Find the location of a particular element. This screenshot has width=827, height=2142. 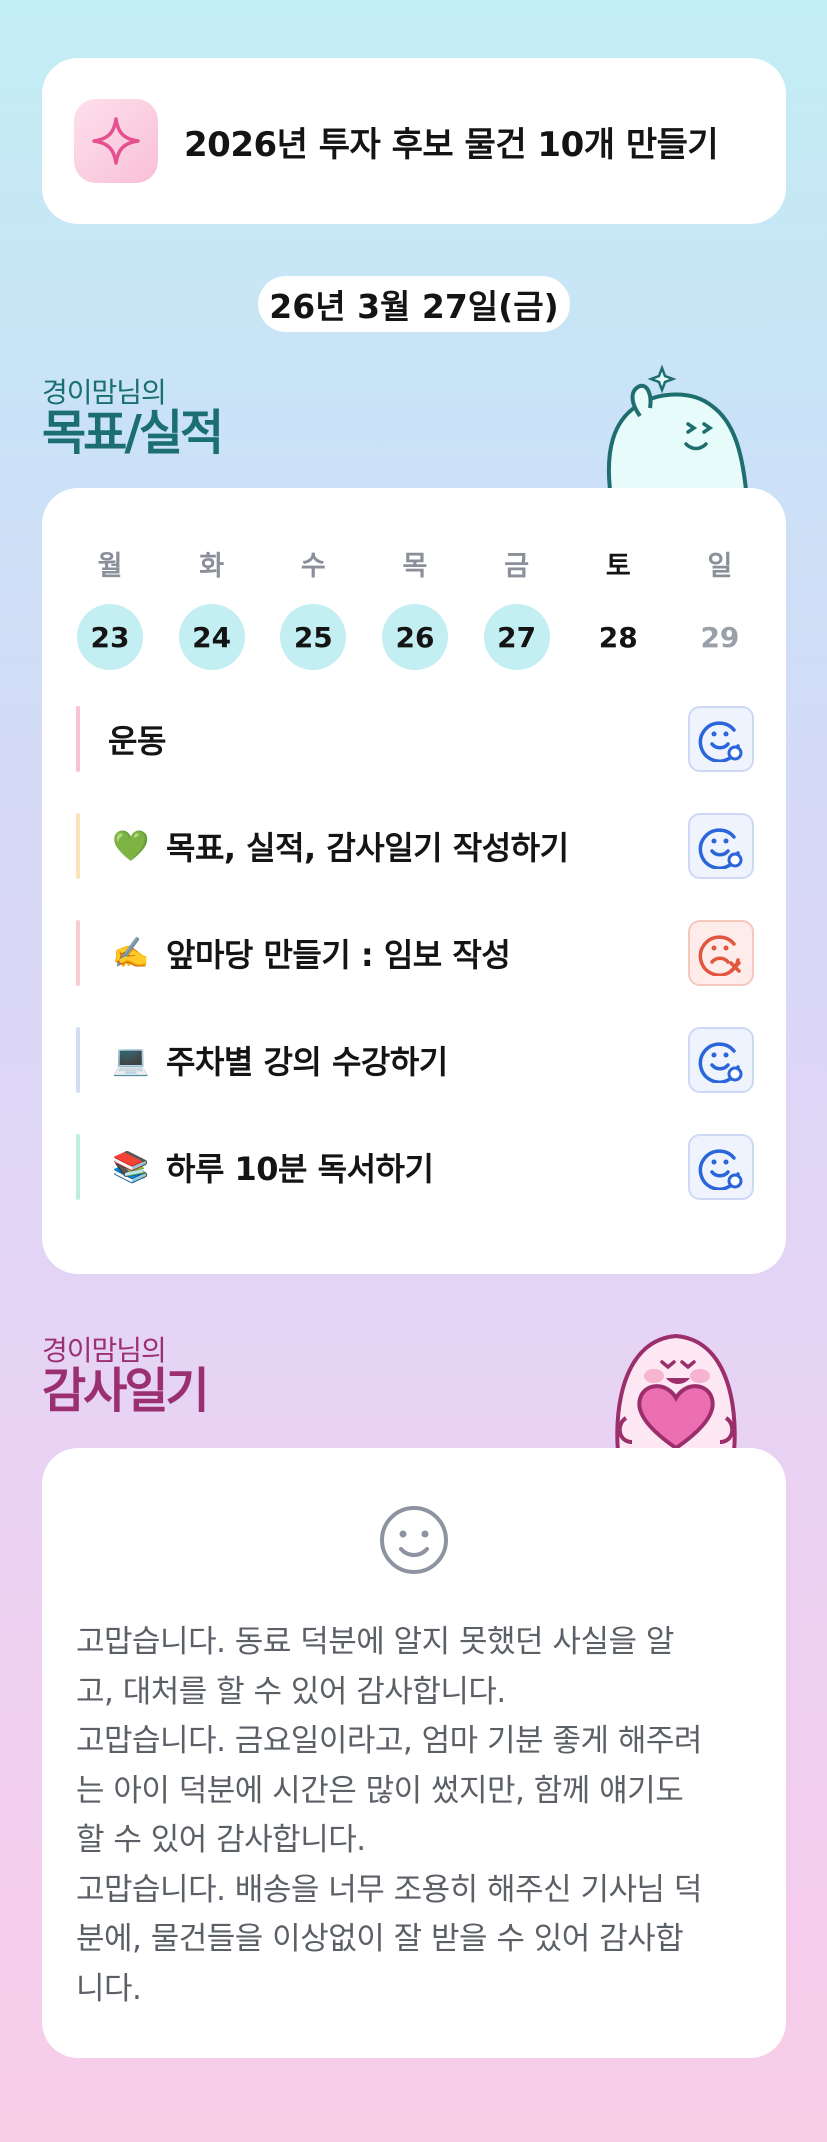

diary-line: 고맙습니다. 동료 덕분에 알지 못했던 사실을 알 is located at coordinates (375, 1642).